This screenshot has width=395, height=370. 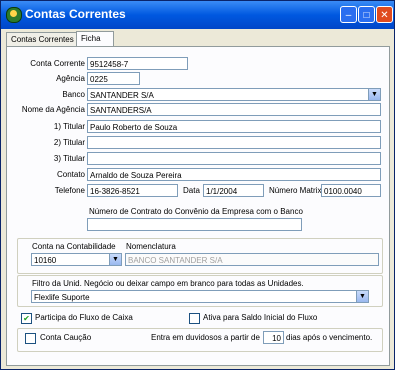 What do you see at coordinates (234, 158) in the screenshot?
I see `titular3-input` at bounding box center [234, 158].